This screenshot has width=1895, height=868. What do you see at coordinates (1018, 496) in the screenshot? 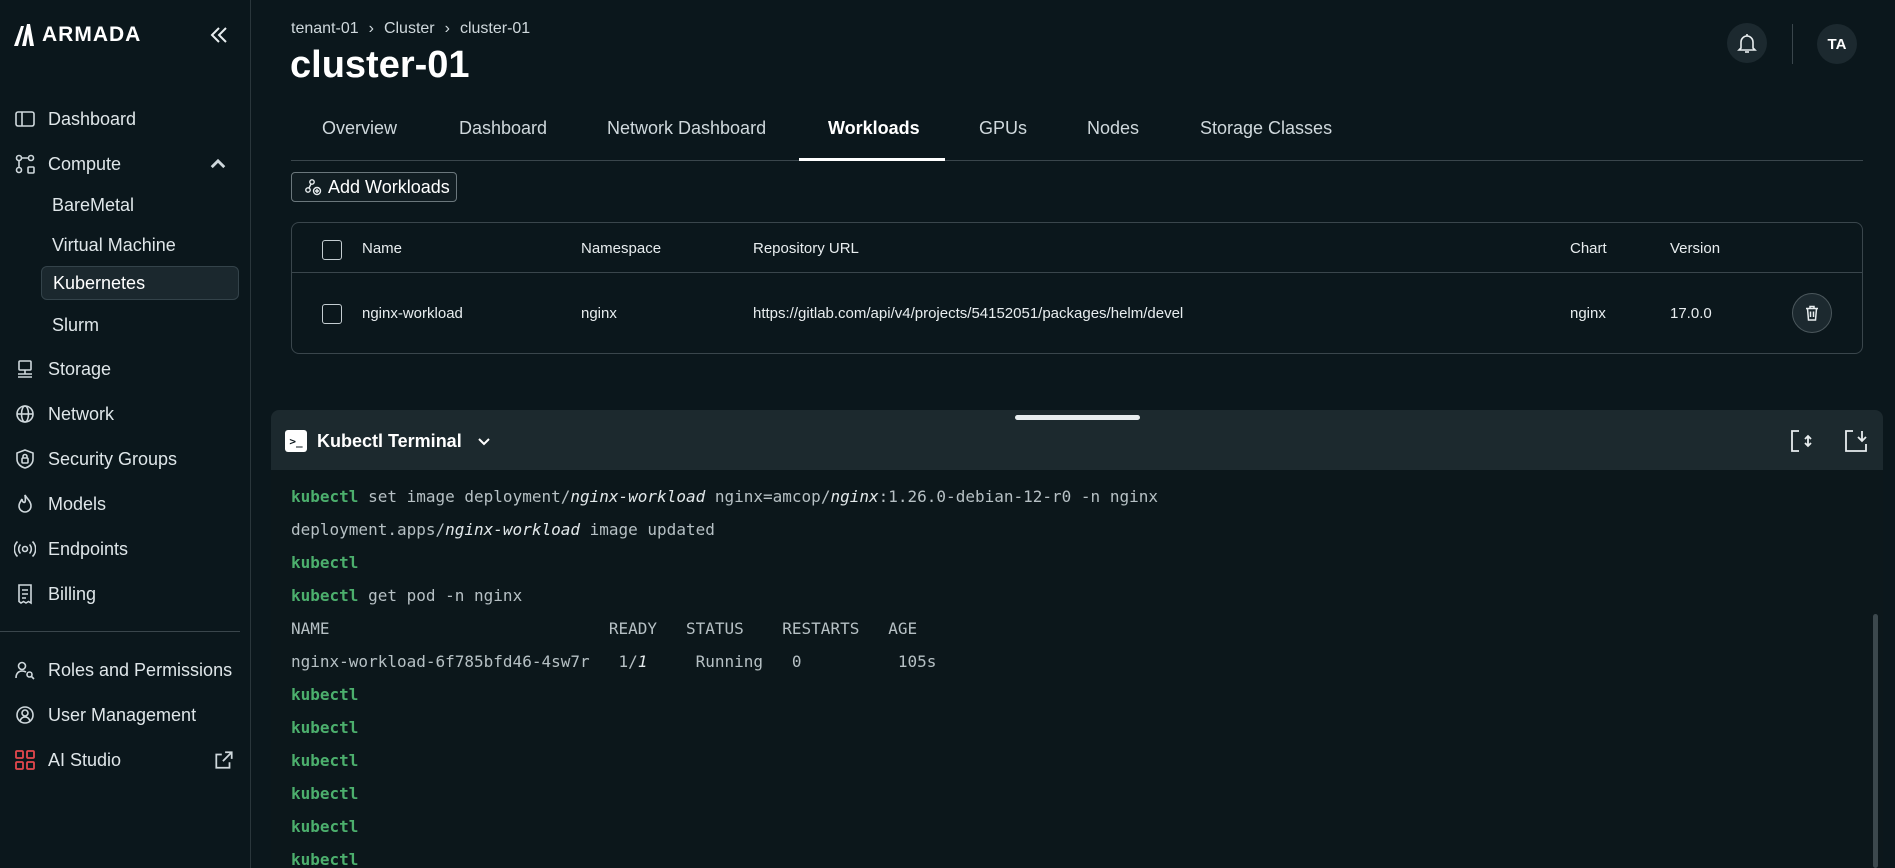
I see `terminal-text: :1.26.0-debian-12-r0 -n nginx` at bounding box center [1018, 496].